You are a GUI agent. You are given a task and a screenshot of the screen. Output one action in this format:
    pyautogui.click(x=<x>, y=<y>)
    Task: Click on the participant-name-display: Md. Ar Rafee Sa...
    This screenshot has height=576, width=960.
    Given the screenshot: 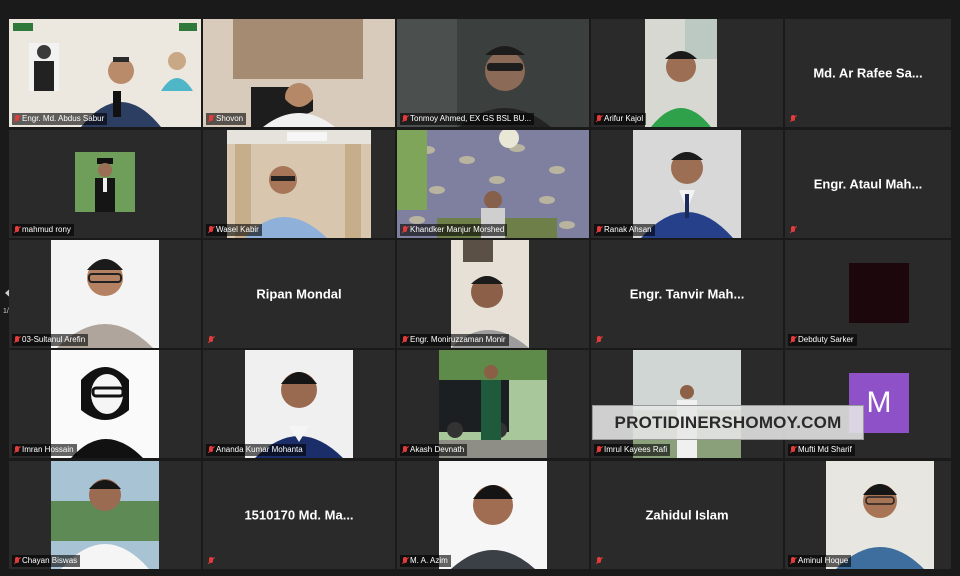 What is the action you would take?
    pyautogui.click(x=868, y=73)
    